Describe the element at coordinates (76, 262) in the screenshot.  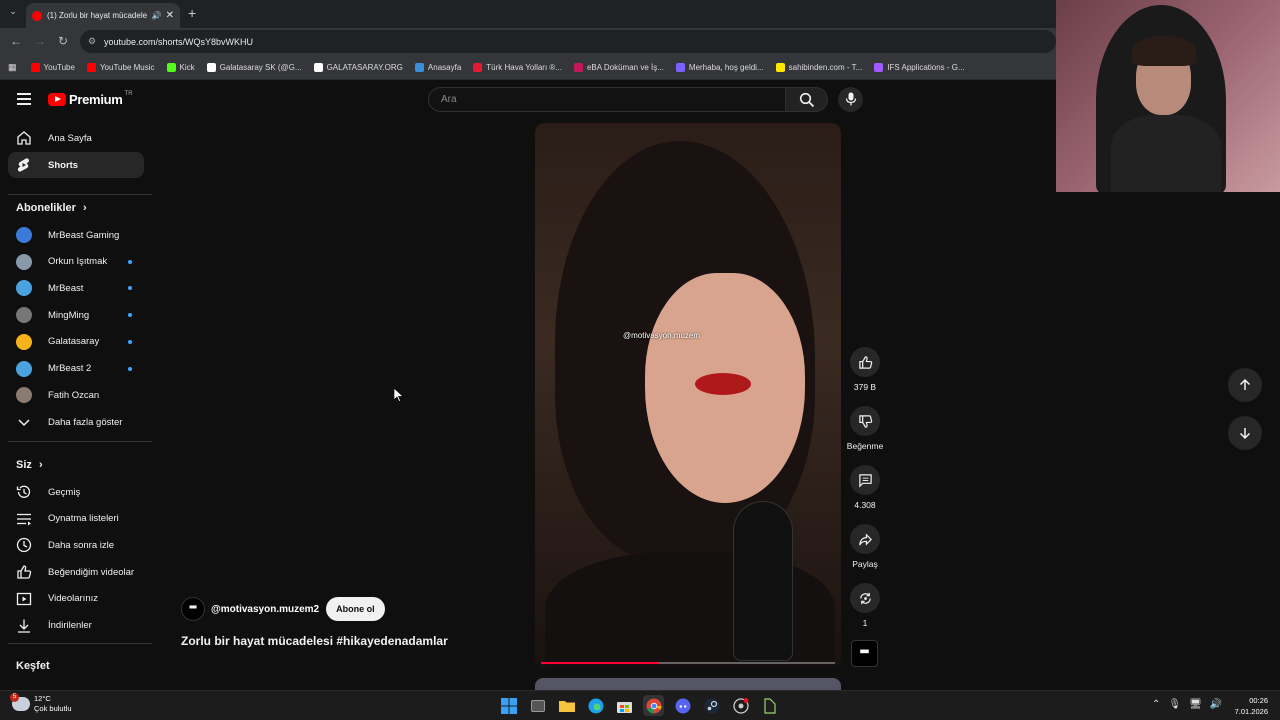
I see `subscription-item: Orkun Işıtmak` at that location.